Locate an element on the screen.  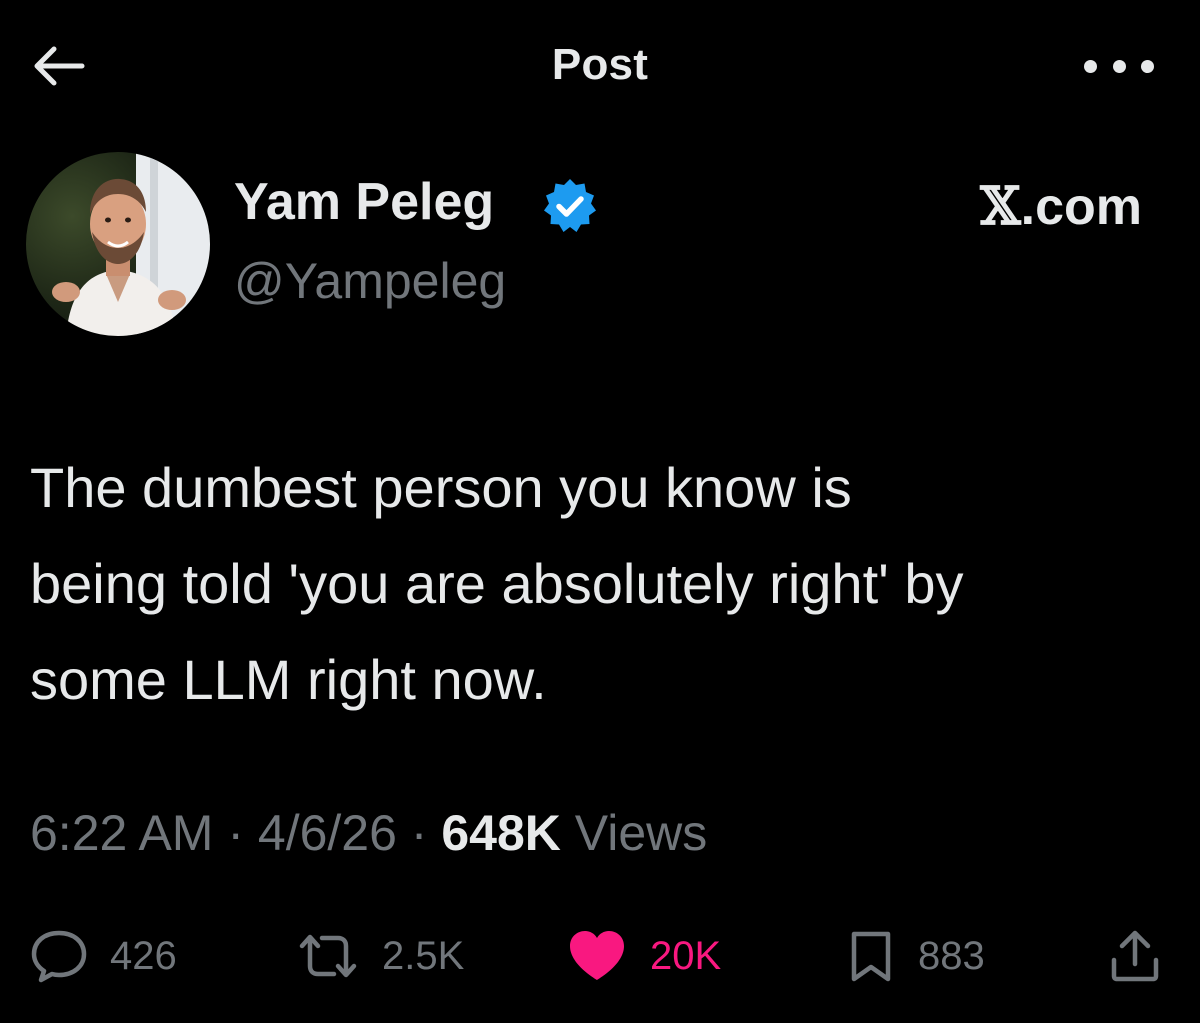
top-bar: Post is located at coordinates (600, 65).